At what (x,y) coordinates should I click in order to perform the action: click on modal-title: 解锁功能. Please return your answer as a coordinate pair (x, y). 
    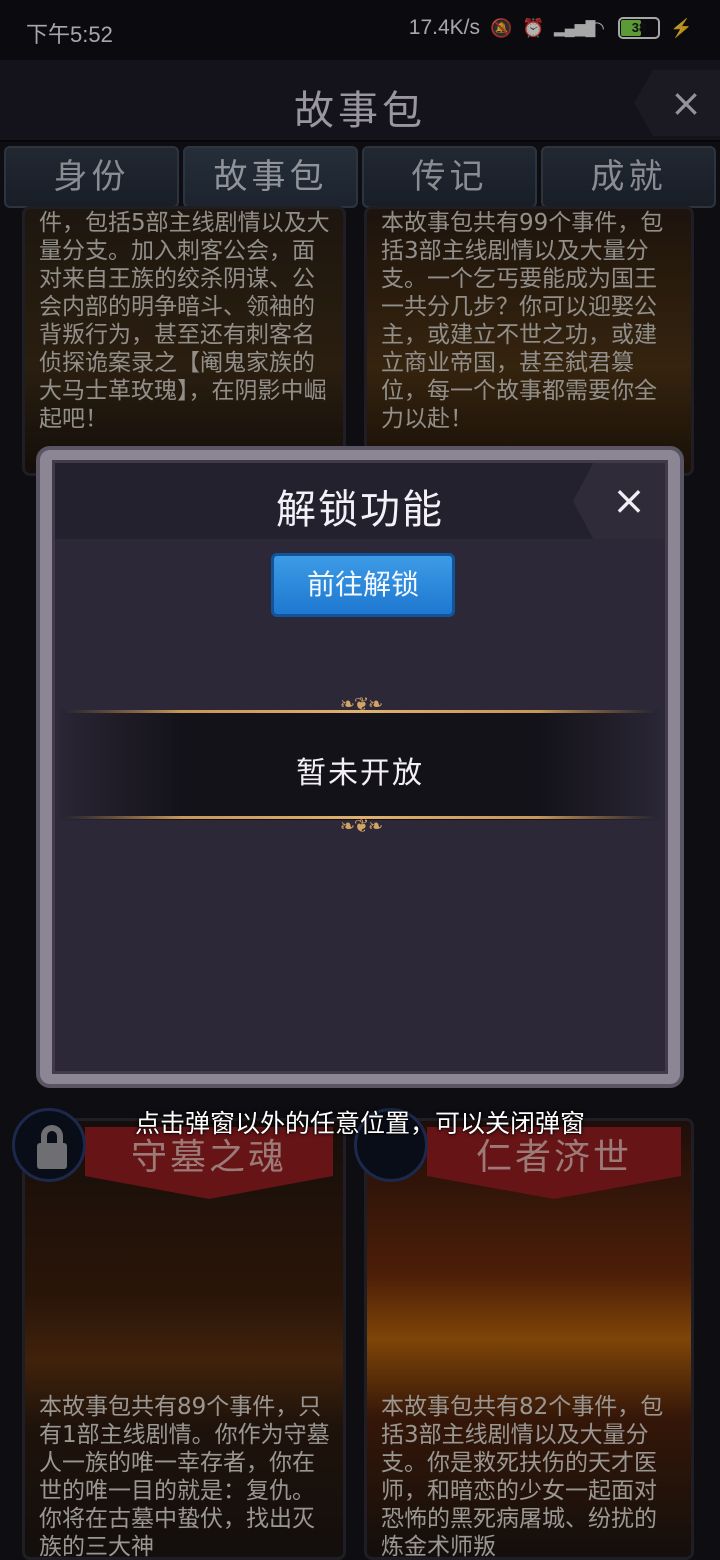
    Looking at the image, I should click on (360, 510).